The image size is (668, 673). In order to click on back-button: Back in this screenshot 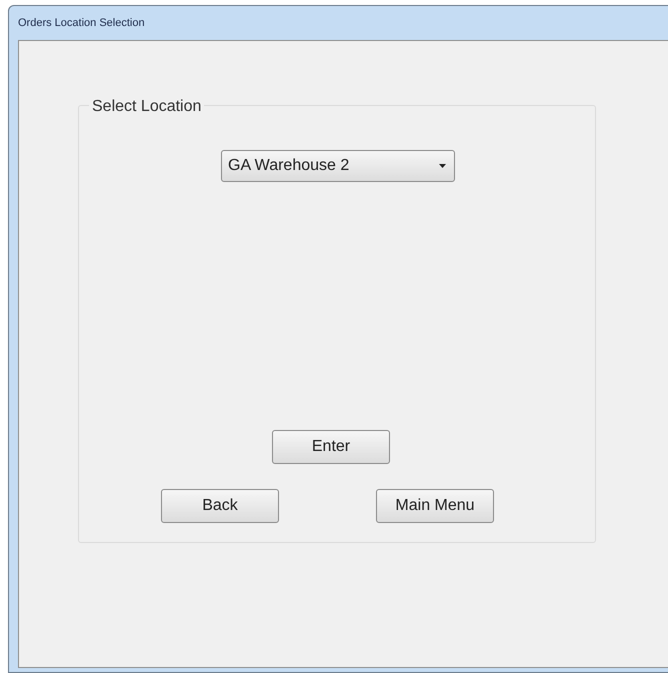, I will do `click(220, 506)`.